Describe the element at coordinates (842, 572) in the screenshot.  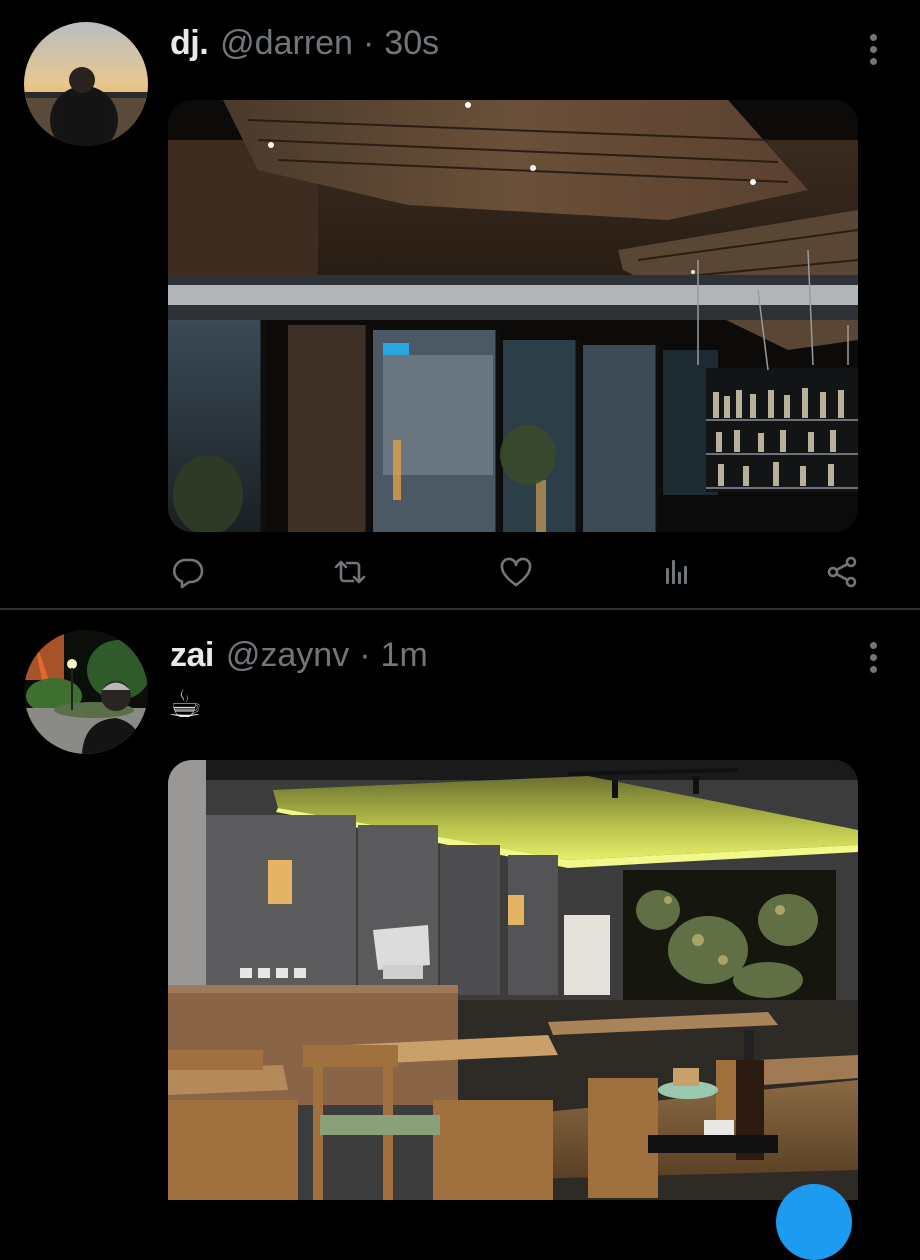
I see `share-icon` at that location.